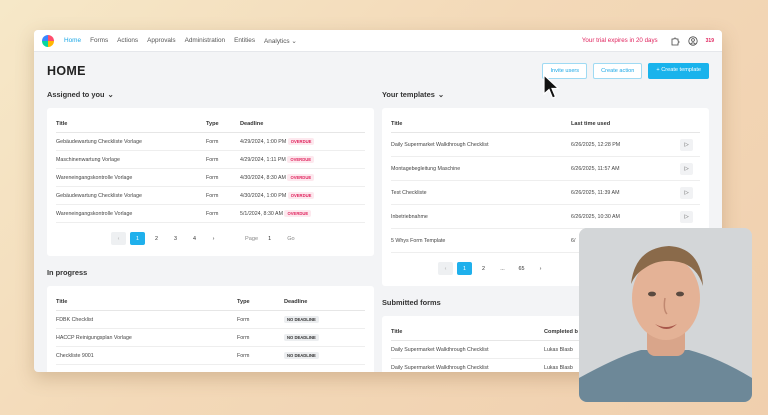  I want to click on templates-section-title: Your templates ⌄, so click(413, 94).